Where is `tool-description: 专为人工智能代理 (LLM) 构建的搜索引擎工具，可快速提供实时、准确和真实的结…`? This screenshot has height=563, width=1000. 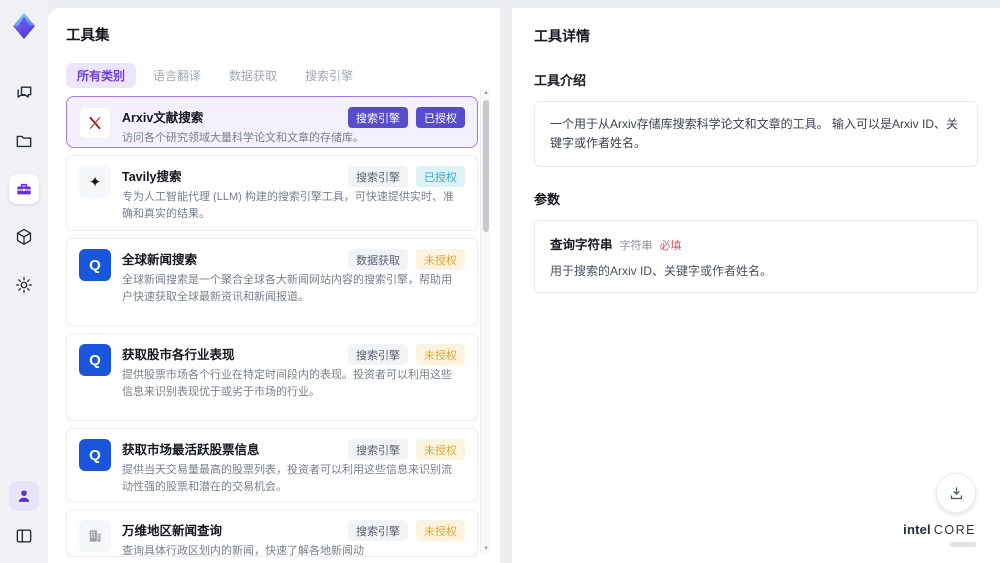 tool-description: 专为人工智能代理 (LLM) 构建的搜索引擎工具，可快速提供实时、准确和真实的结… is located at coordinates (288, 206).